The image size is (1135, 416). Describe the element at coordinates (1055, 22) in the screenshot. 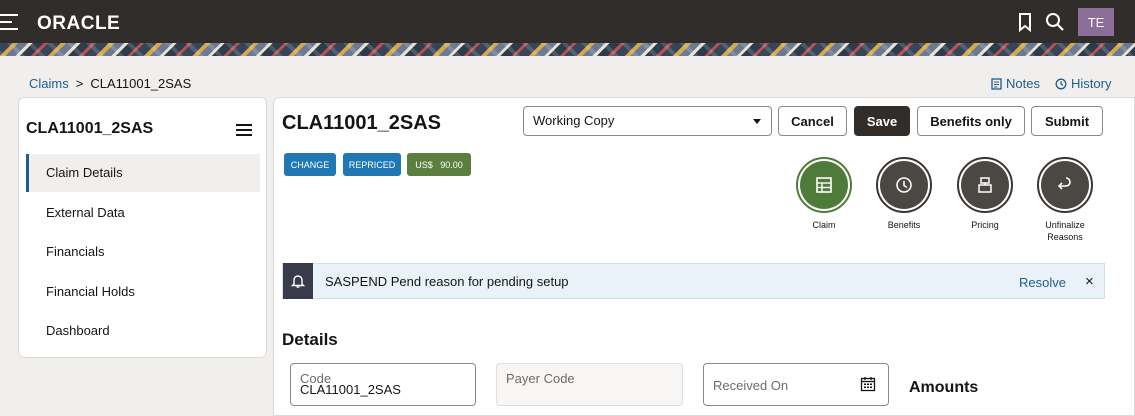

I see `search-icon` at that location.